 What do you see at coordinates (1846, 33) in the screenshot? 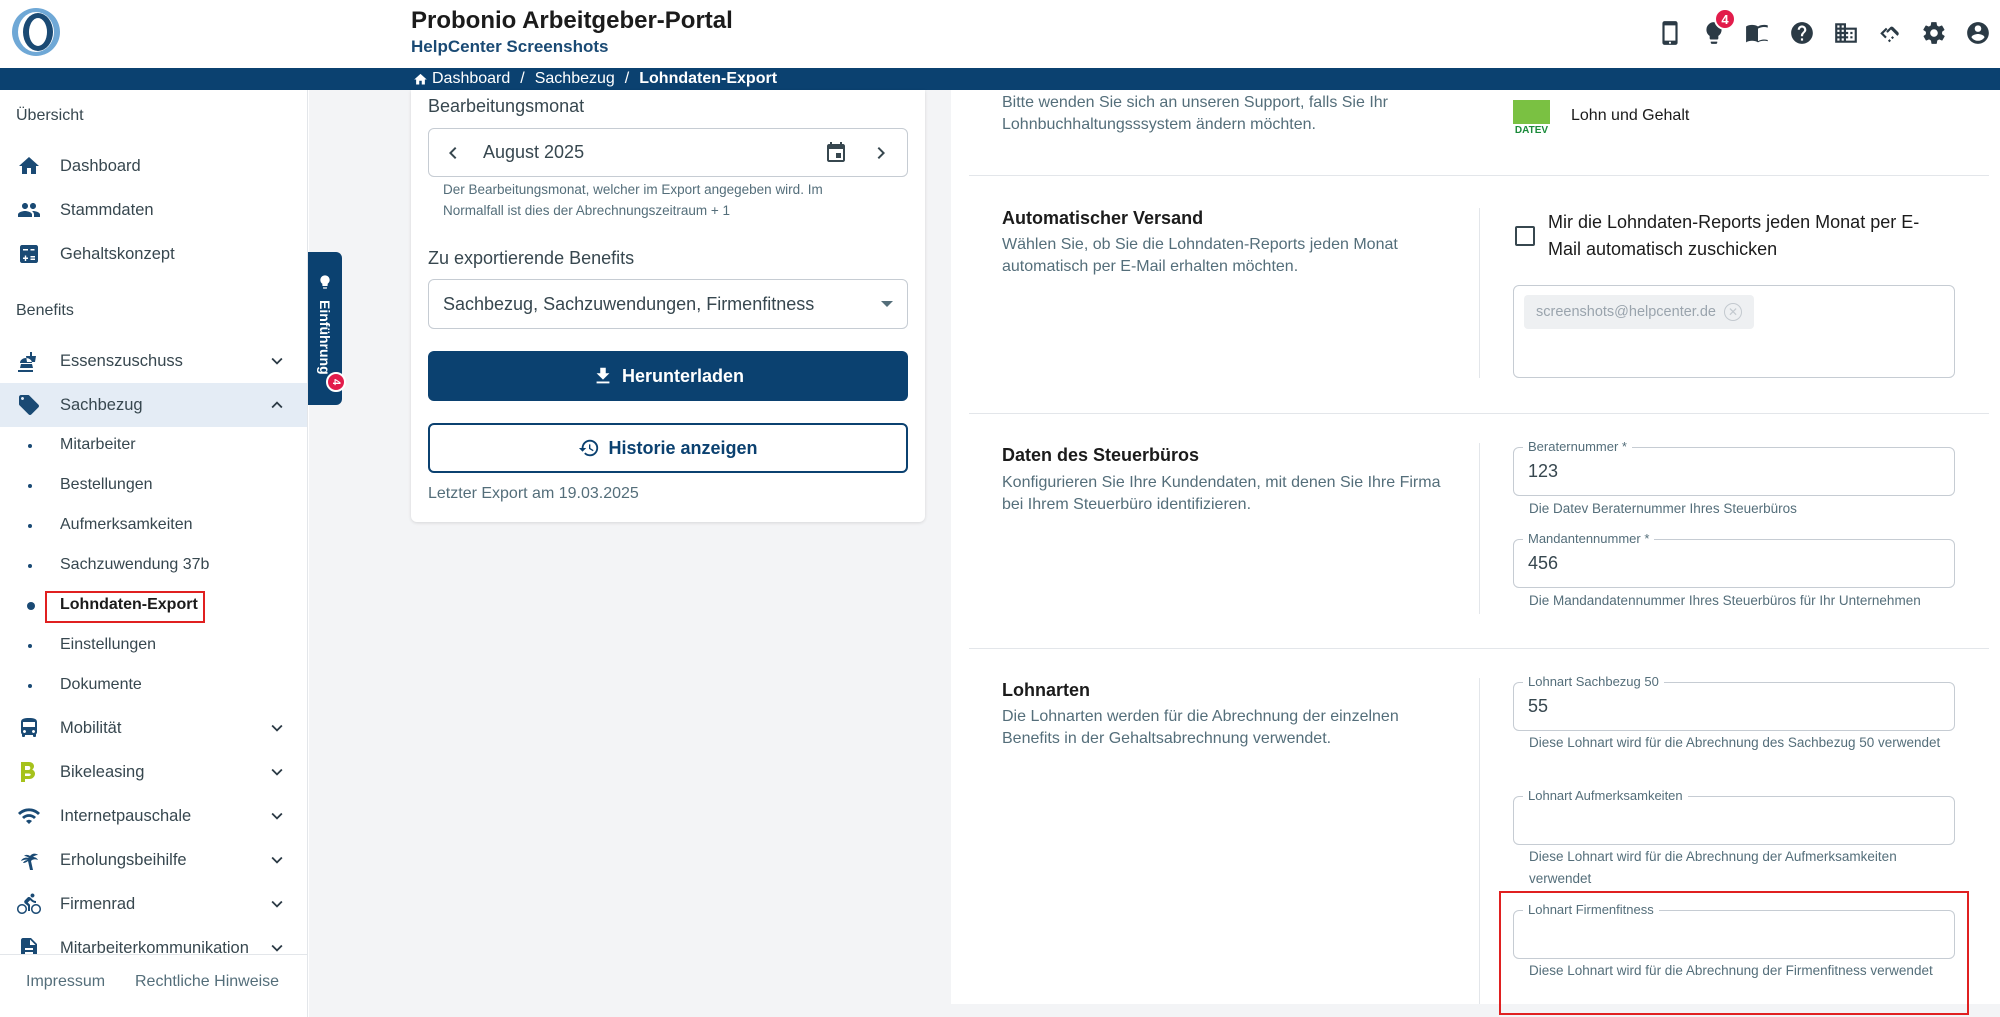
I see `company-icon` at bounding box center [1846, 33].